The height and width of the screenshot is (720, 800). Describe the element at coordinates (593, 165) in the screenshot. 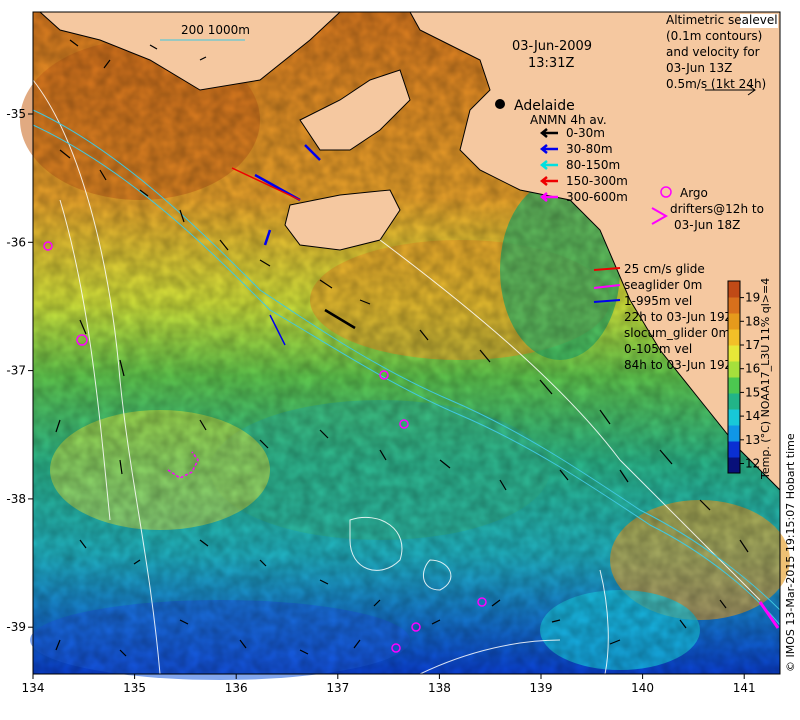

I see `anmn-legend-item: 80-150m` at that location.